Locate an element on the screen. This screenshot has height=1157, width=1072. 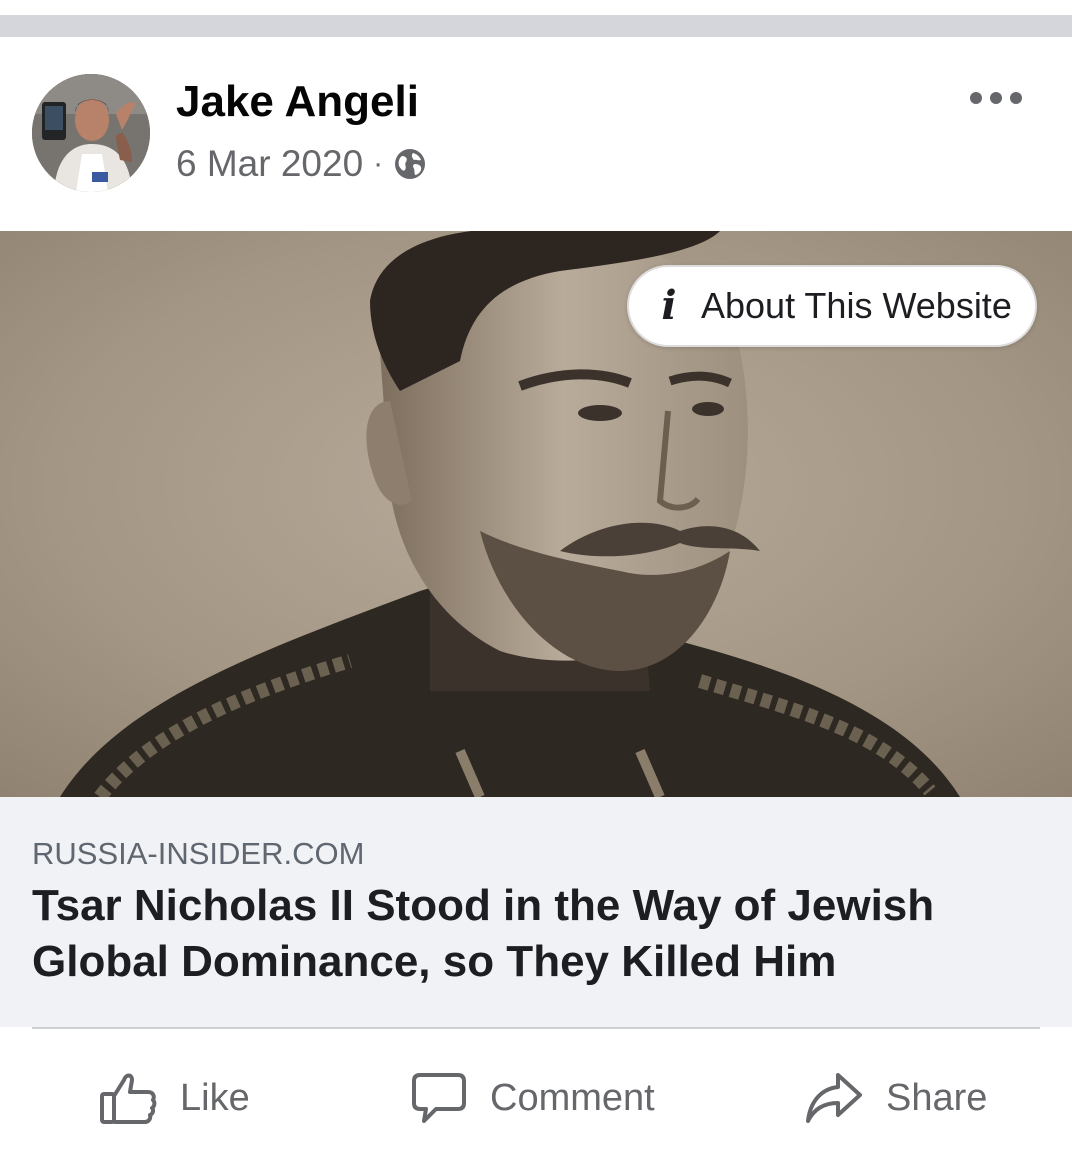
globe-icon is located at coordinates (410, 164).